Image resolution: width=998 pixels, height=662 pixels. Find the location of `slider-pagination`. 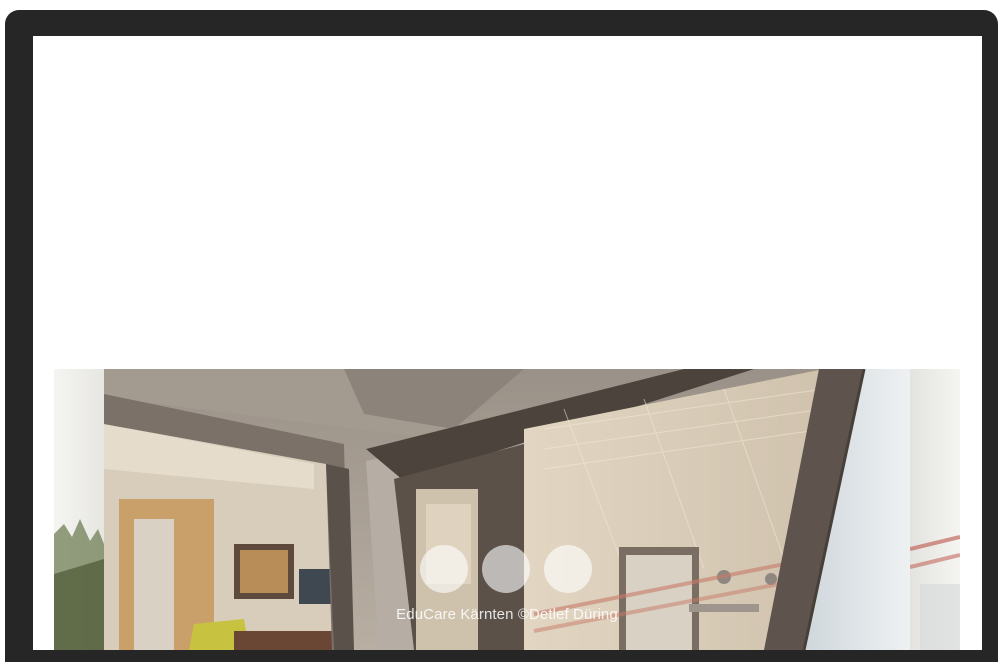

slider-pagination is located at coordinates (506, 569).